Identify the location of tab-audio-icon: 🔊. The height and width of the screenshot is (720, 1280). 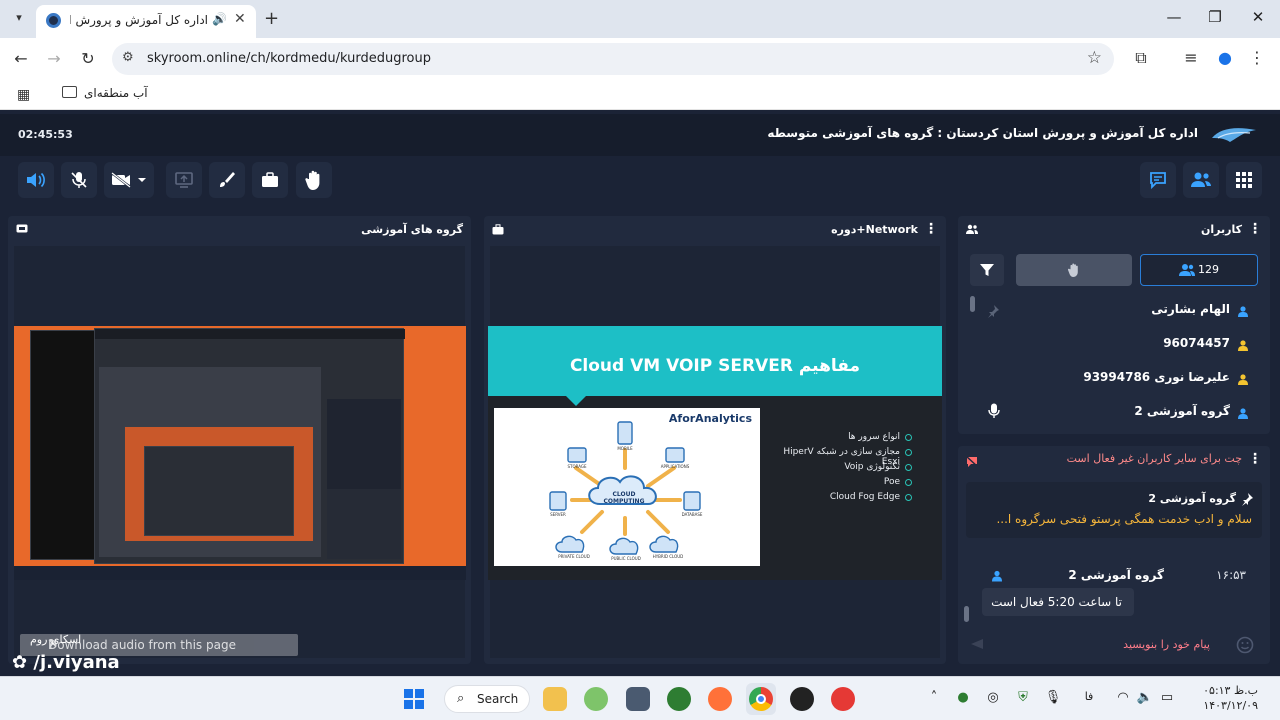
(219, 19).